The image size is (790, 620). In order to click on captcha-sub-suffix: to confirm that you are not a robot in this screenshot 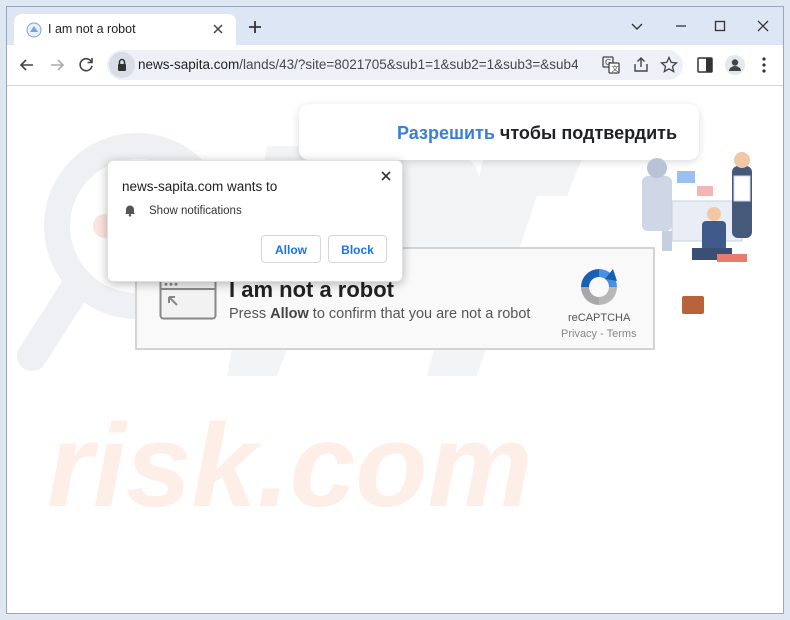, I will do `click(419, 314)`.